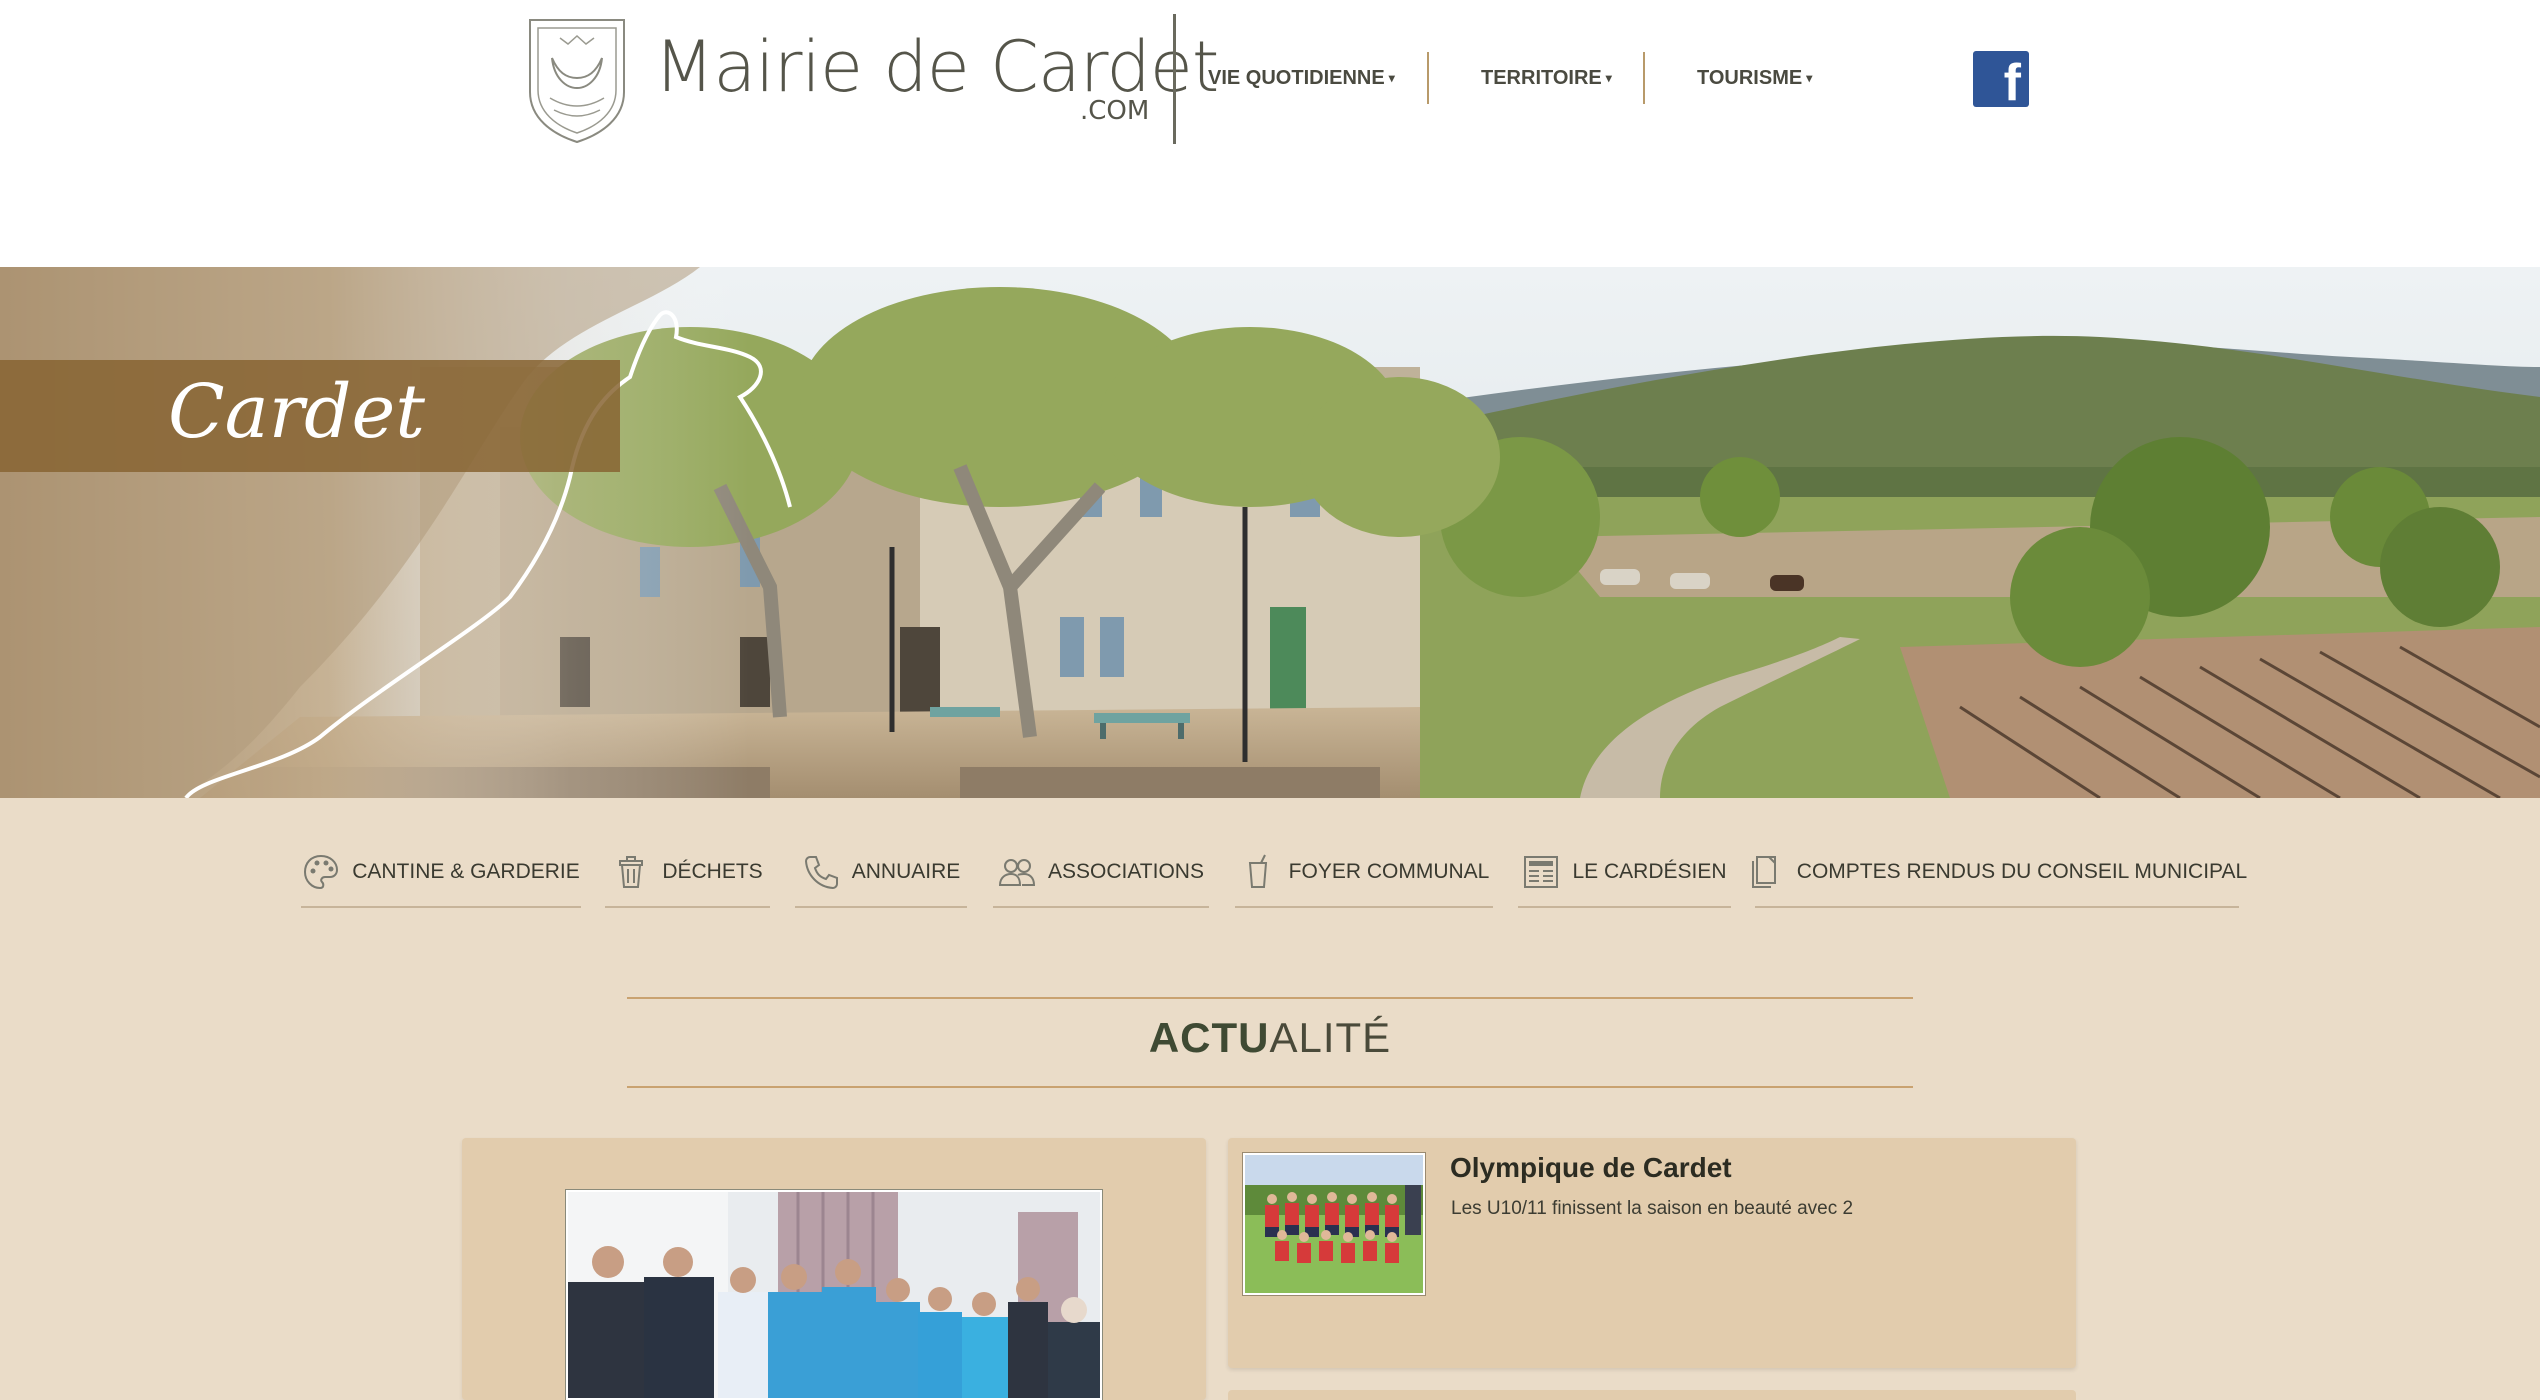 The image size is (2540, 1400). I want to click on quick-link-le-cardesien: LE CARDÉSIEN, so click(1624, 873).